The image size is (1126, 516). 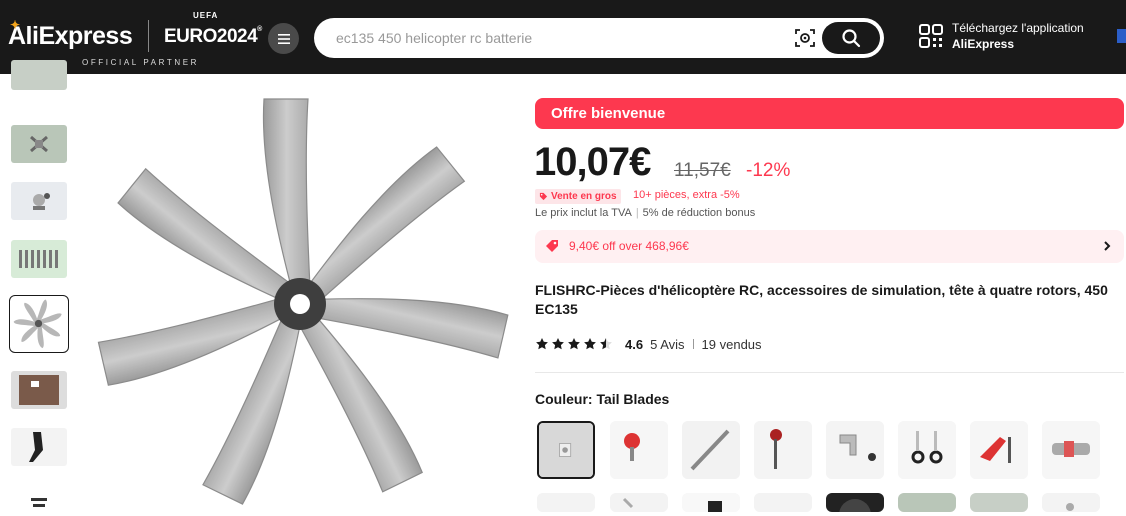 What do you see at coordinates (15, 25) in the screenshot?
I see `logo-star-icon: ✦` at bounding box center [15, 25].